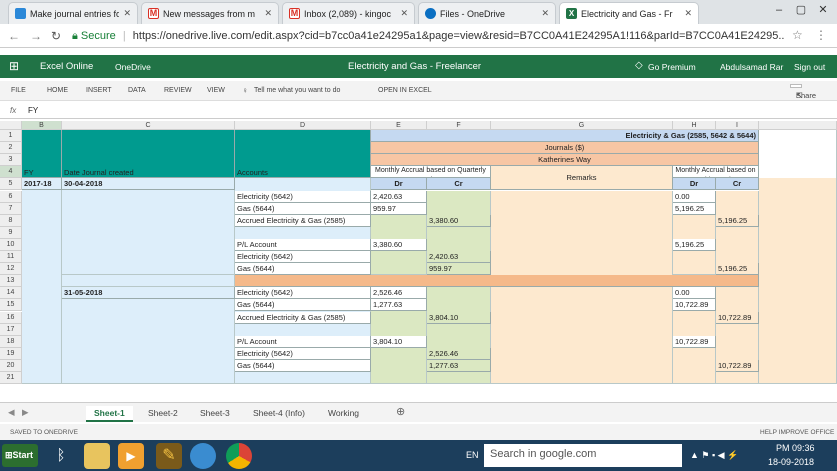 This screenshot has height=471, width=837. Describe the element at coordinates (11, 172) in the screenshot. I see `row-header-4: 4` at that location.